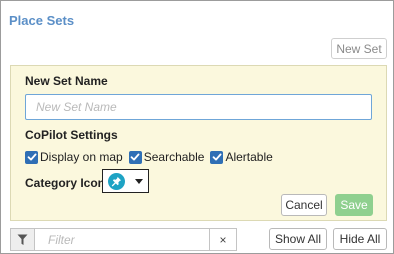 This screenshot has width=394, height=254. What do you see at coordinates (304, 205) in the screenshot?
I see `cancel-button: Cancel` at bounding box center [304, 205].